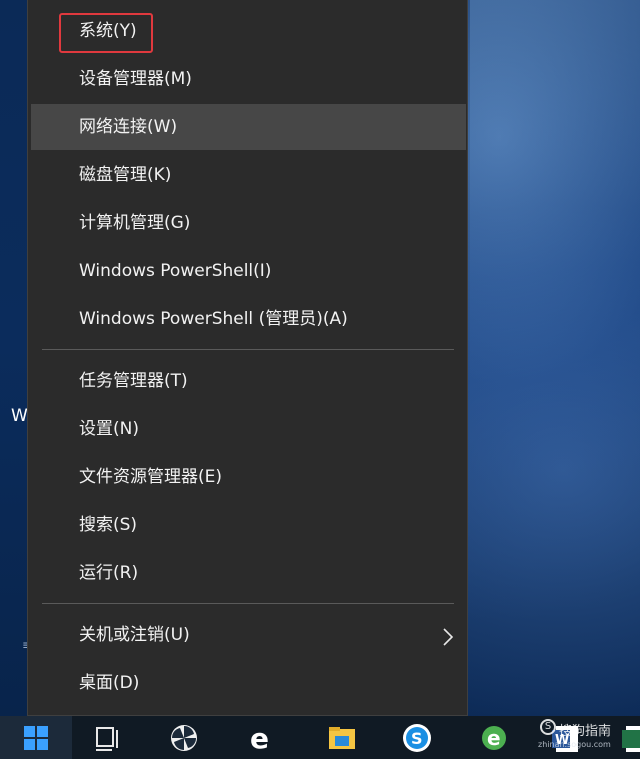 The width and height of the screenshot is (640, 759). I want to click on menu-item-label: 网络连接(W), so click(128, 127).